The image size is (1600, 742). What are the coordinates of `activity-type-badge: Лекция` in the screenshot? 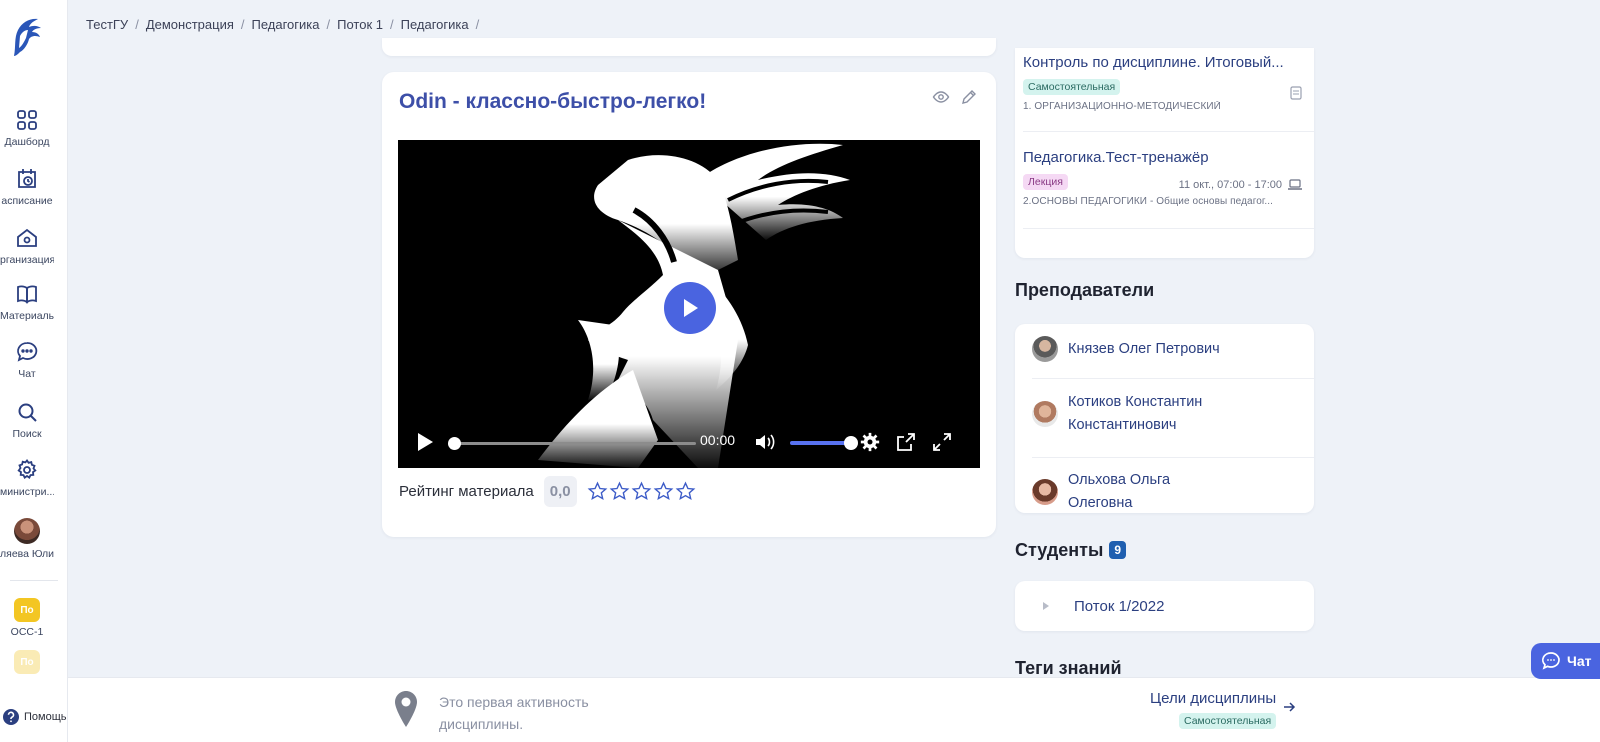 It's located at (1045, 182).